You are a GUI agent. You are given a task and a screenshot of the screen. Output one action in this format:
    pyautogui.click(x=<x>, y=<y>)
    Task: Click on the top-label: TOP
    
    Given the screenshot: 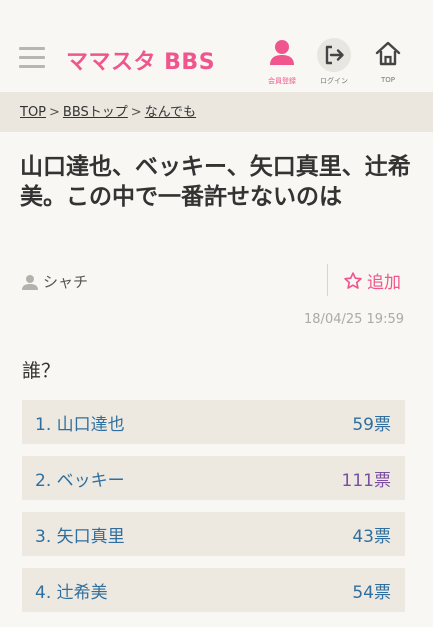 What is the action you would take?
    pyautogui.click(x=387, y=80)
    